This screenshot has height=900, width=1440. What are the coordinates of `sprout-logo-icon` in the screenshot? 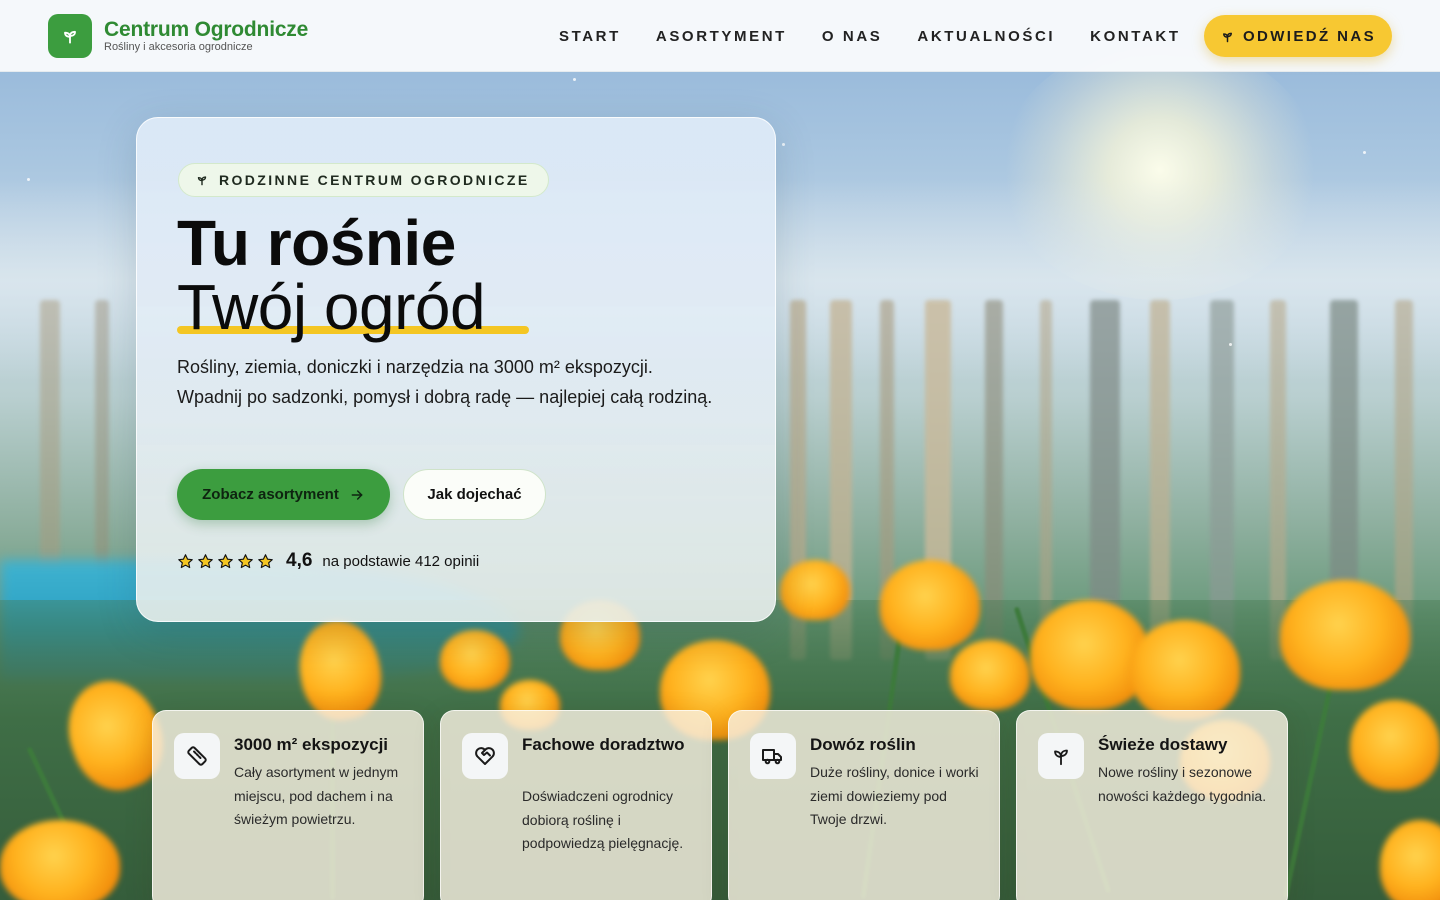 It's located at (70, 35).